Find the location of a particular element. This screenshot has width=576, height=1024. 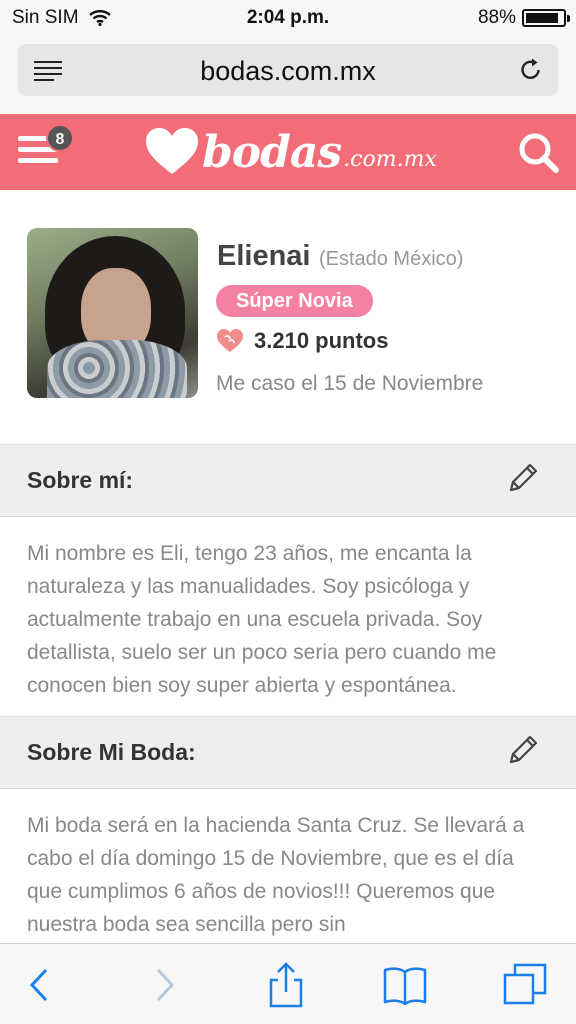

profile-name-line: Elienai (Estado México) is located at coordinates (340, 256).